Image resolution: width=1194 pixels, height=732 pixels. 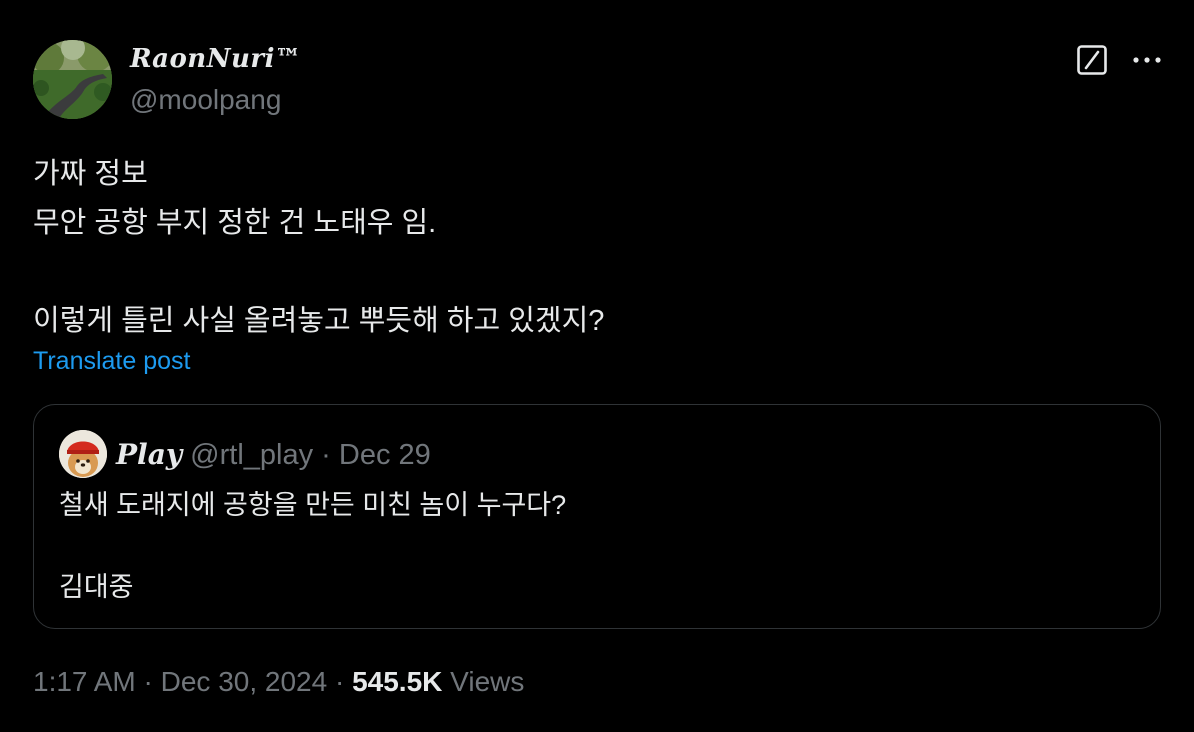 I want to click on quoted-text: 철새 도래지에 공항을 만든 미친 놈이 누구다? 김대중, so click(x=312, y=546).